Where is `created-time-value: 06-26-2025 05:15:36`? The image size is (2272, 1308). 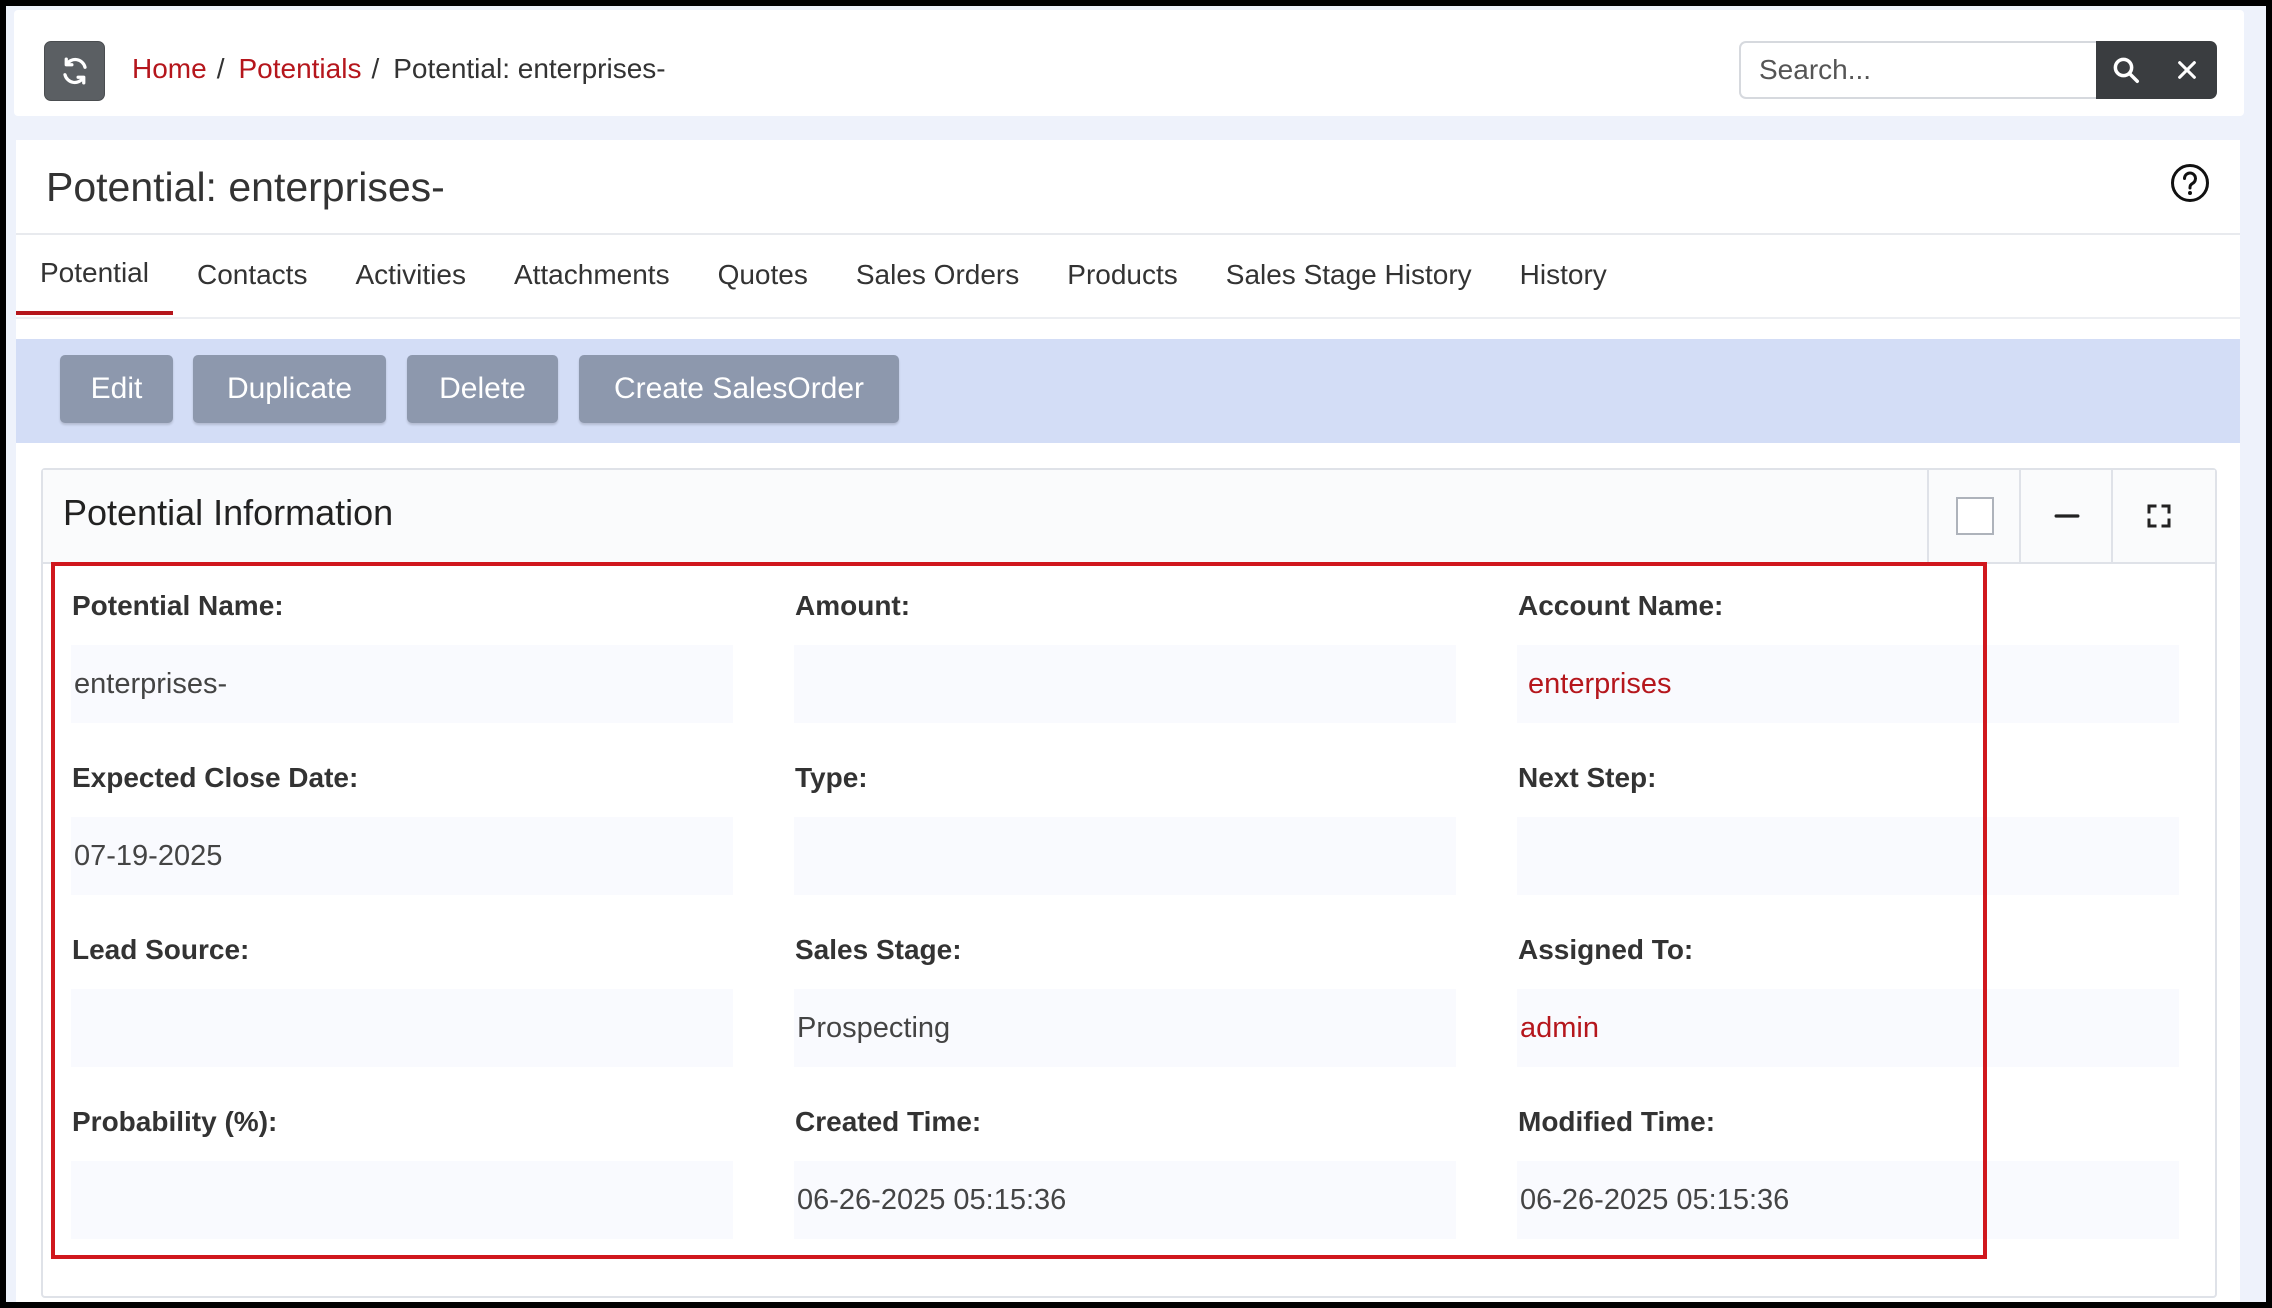 created-time-value: 06-26-2025 05:15:36 is located at coordinates (1125, 1200).